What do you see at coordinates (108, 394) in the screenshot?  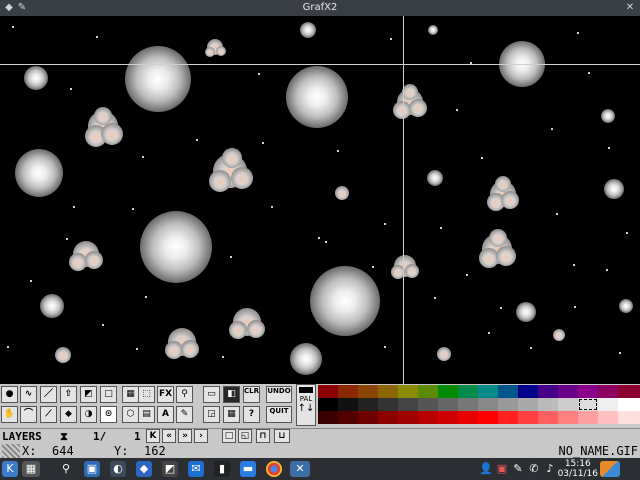 I see `rectangle-button: □` at bounding box center [108, 394].